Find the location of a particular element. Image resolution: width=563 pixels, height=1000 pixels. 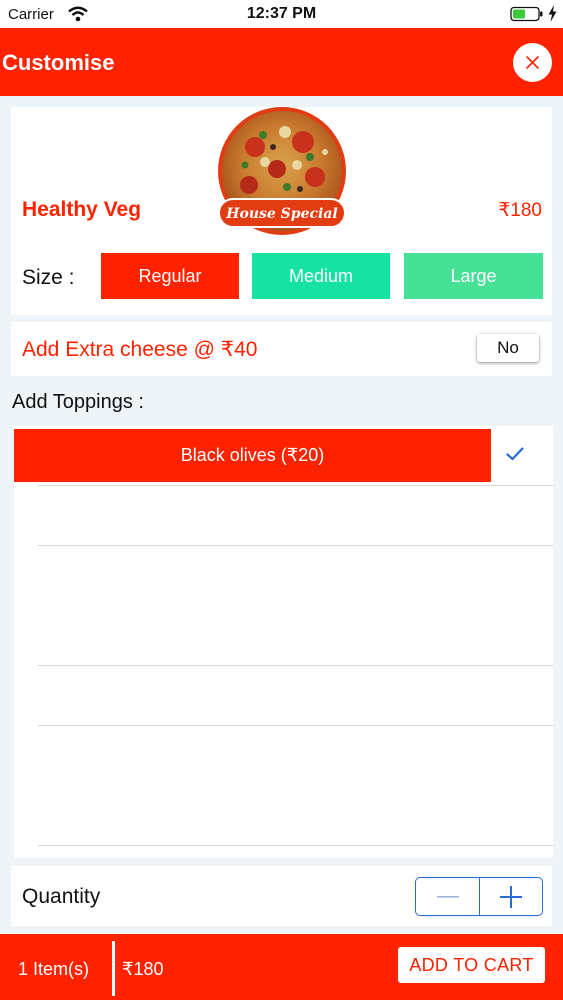

extra-cheese-toggle: No is located at coordinates (508, 348).